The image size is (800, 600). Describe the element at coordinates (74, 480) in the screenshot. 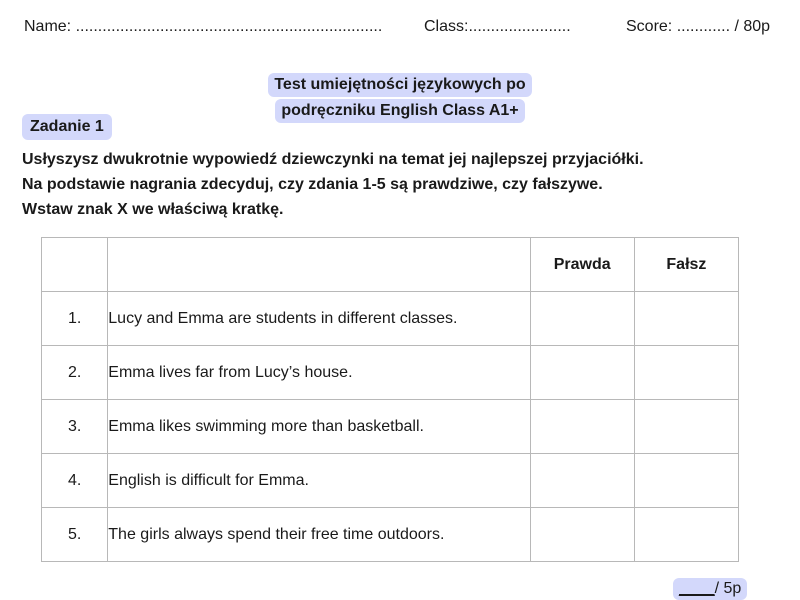

I see `row-number: 4.` at that location.